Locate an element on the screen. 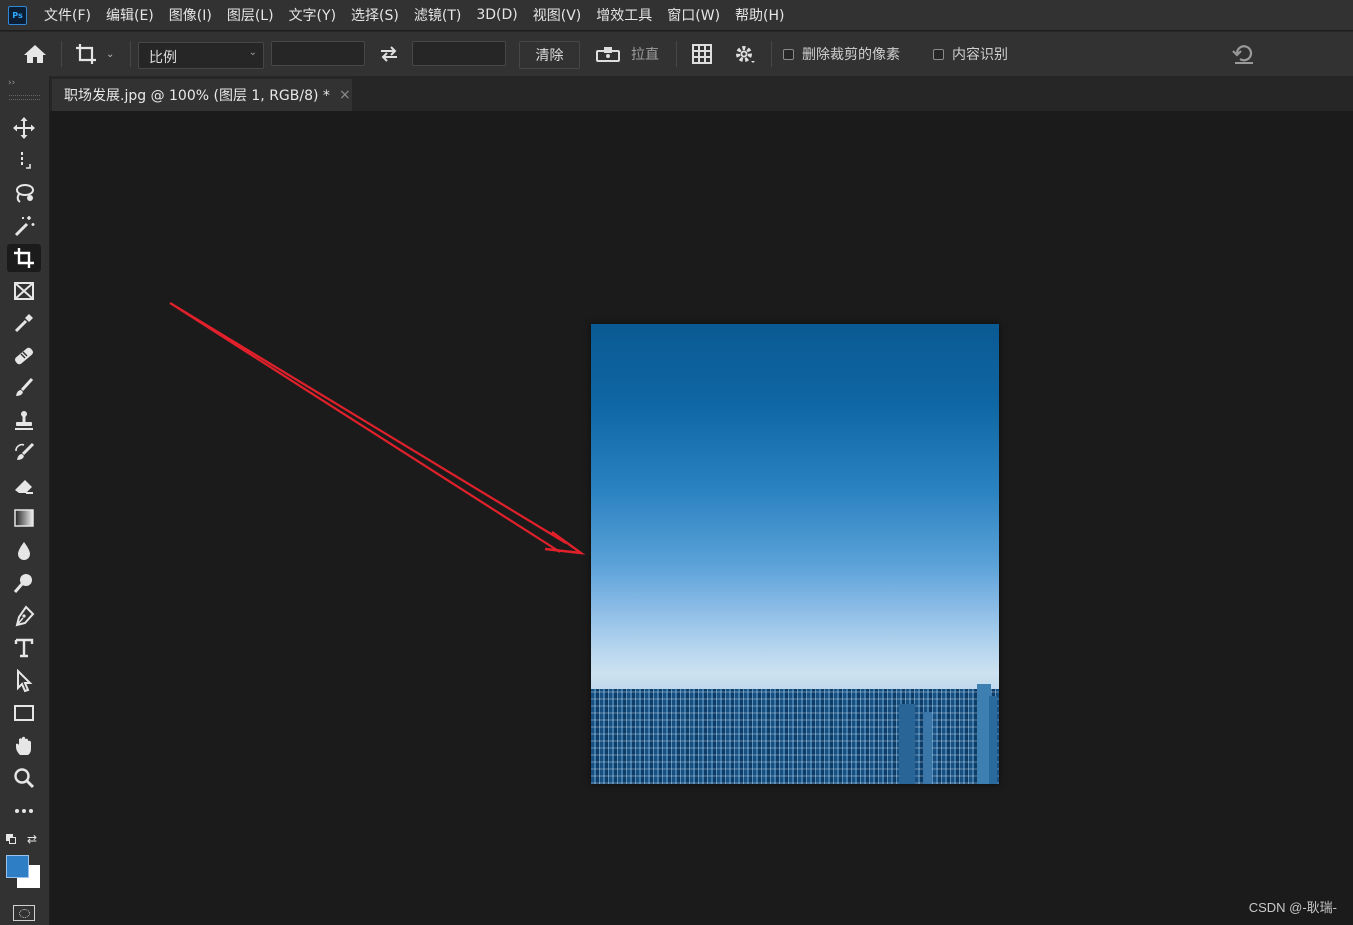 The height and width of the screenshot is (925, 1353). lasso-icon is located at coordinates (24, 193).